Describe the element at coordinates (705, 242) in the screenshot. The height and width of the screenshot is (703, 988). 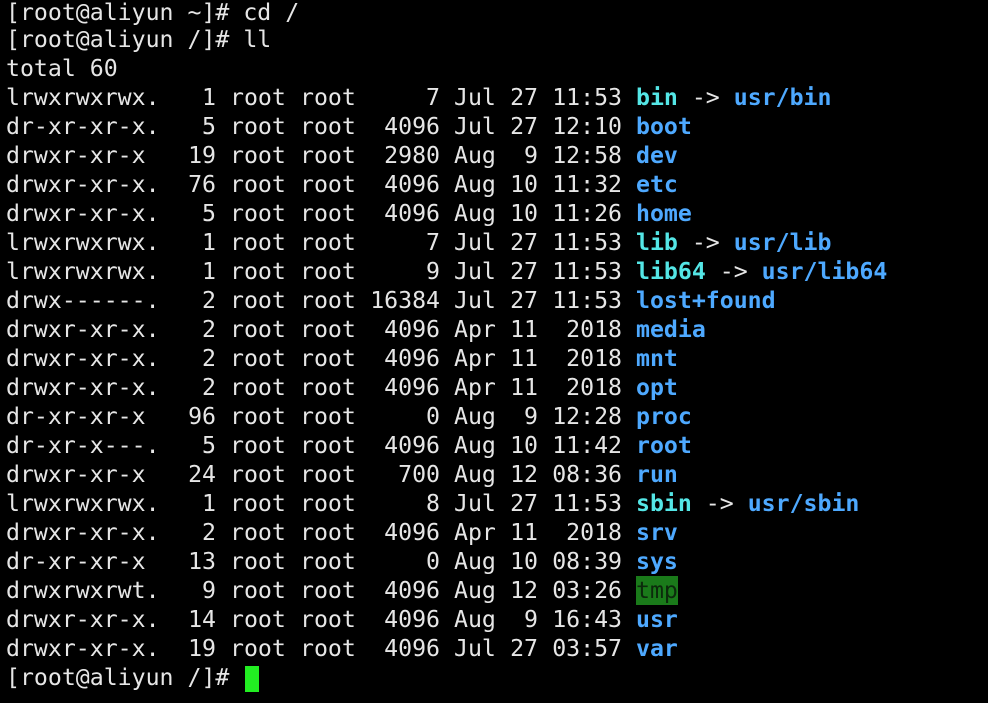
I see `symlink-arrow: ->` at that location.